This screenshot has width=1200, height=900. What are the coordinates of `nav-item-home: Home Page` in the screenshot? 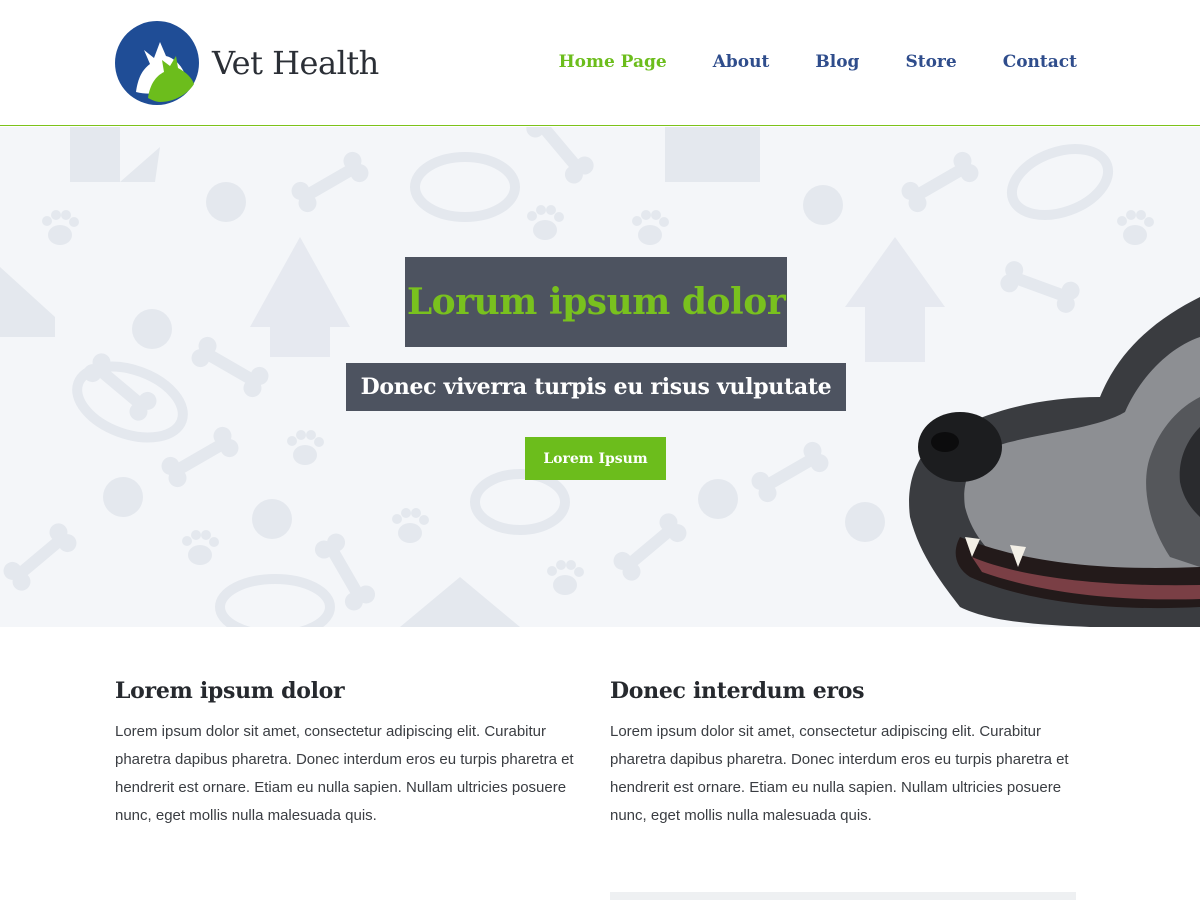 It's located at (613, 62).